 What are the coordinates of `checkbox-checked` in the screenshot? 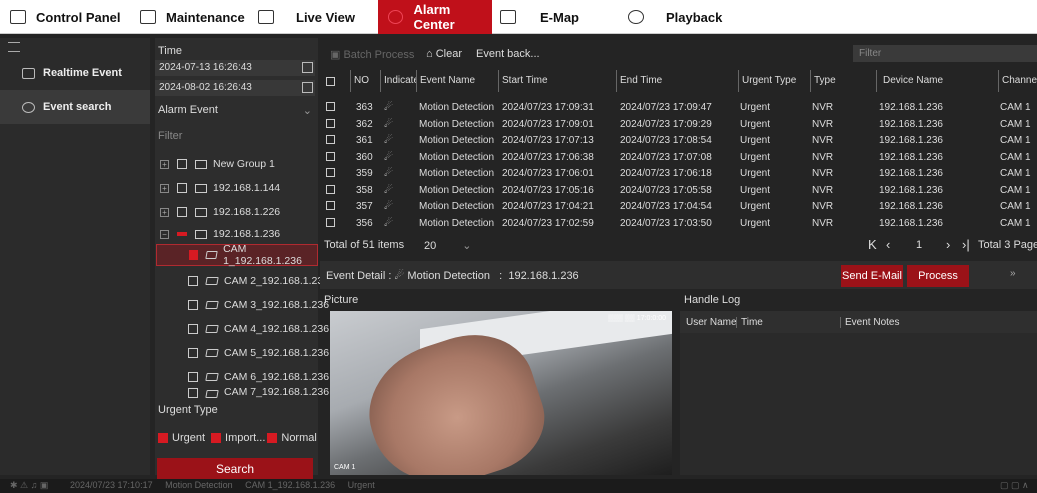 It's located at (194, 255).